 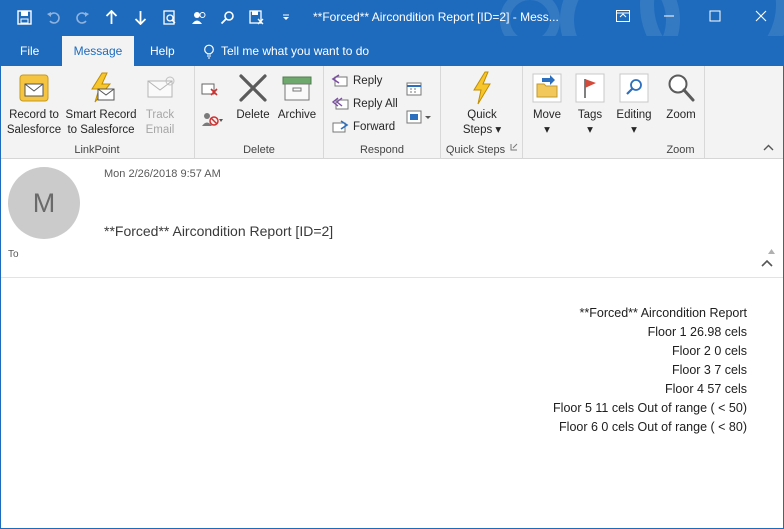 I want to click on body-line-floor-1: Floor 1 26.98 cels, so click(x=697, y=332).